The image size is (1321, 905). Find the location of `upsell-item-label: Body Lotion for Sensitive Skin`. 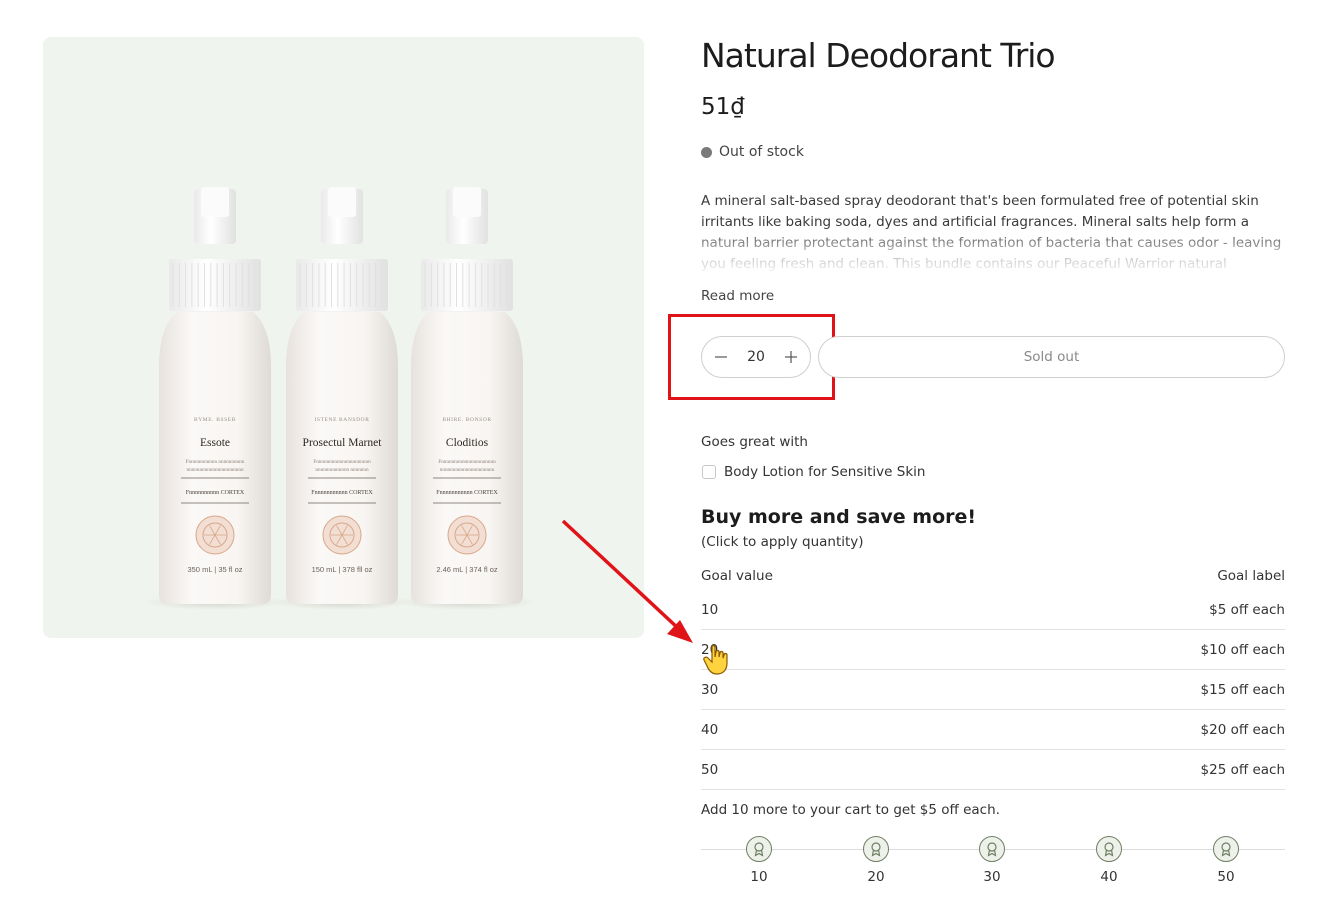

upsell-item-label: Body Lotion for Sensitive Skin is located at coordinates (825, 472).